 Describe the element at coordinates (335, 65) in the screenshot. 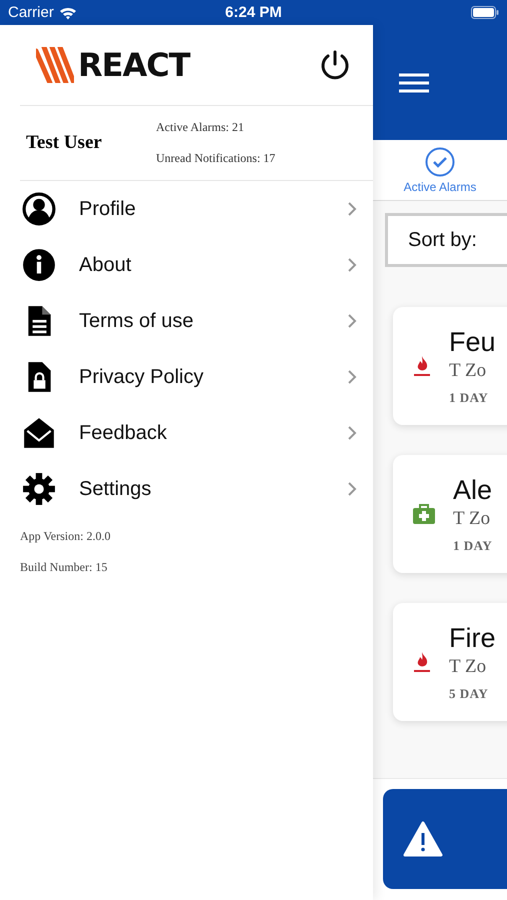

I see `power-icon` at that location.